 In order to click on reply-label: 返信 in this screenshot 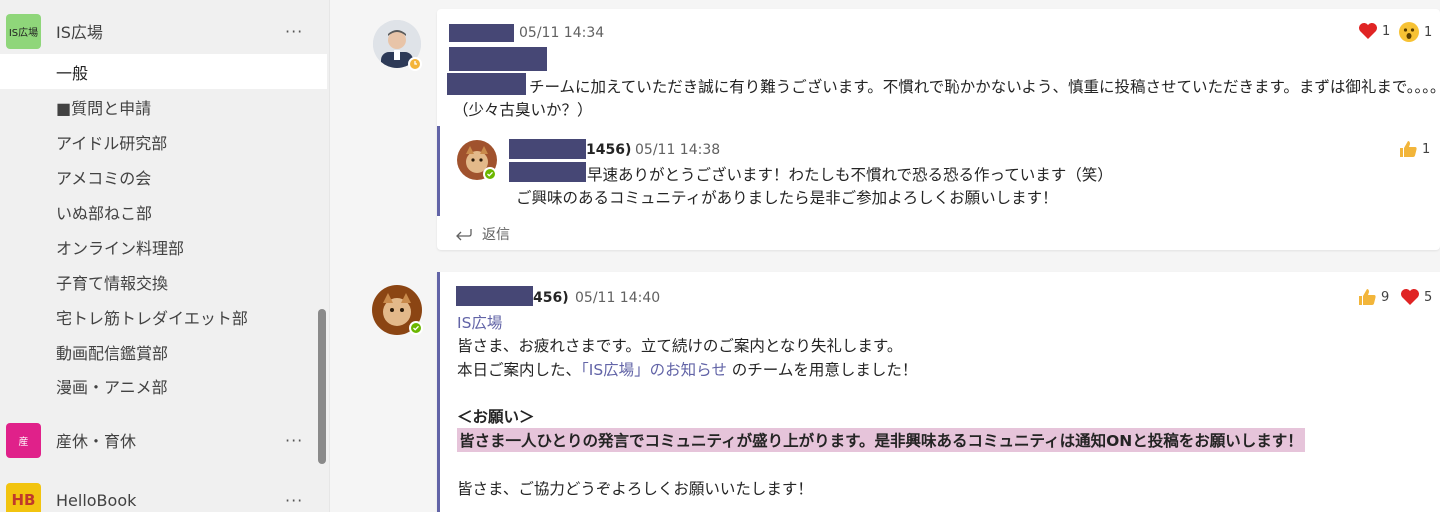, I will do `click(496, 235)`.